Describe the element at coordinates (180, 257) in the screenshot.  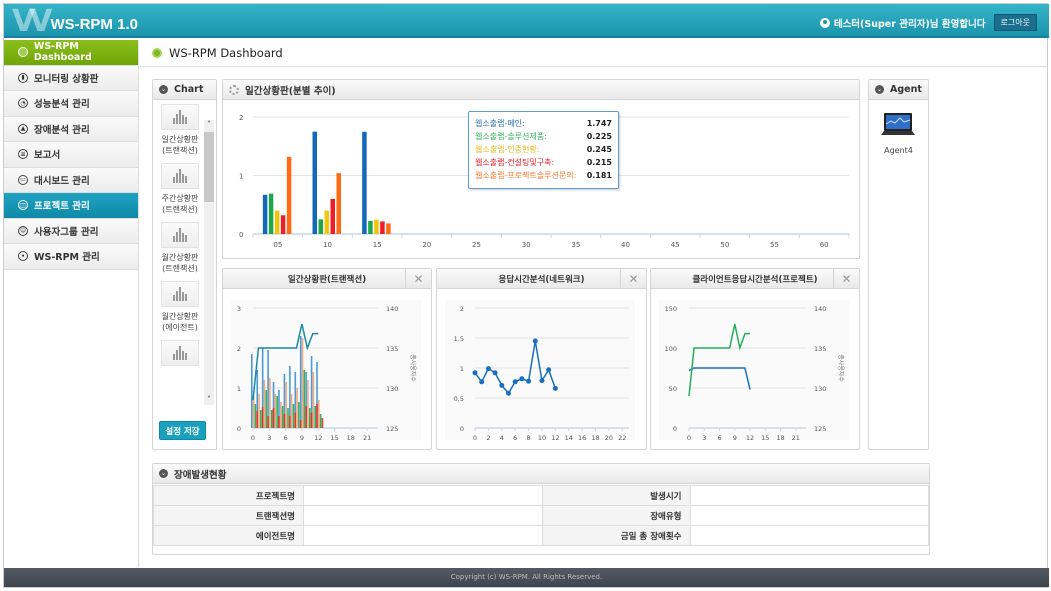
I see `chart-item-label: 월간상황판` at that location.